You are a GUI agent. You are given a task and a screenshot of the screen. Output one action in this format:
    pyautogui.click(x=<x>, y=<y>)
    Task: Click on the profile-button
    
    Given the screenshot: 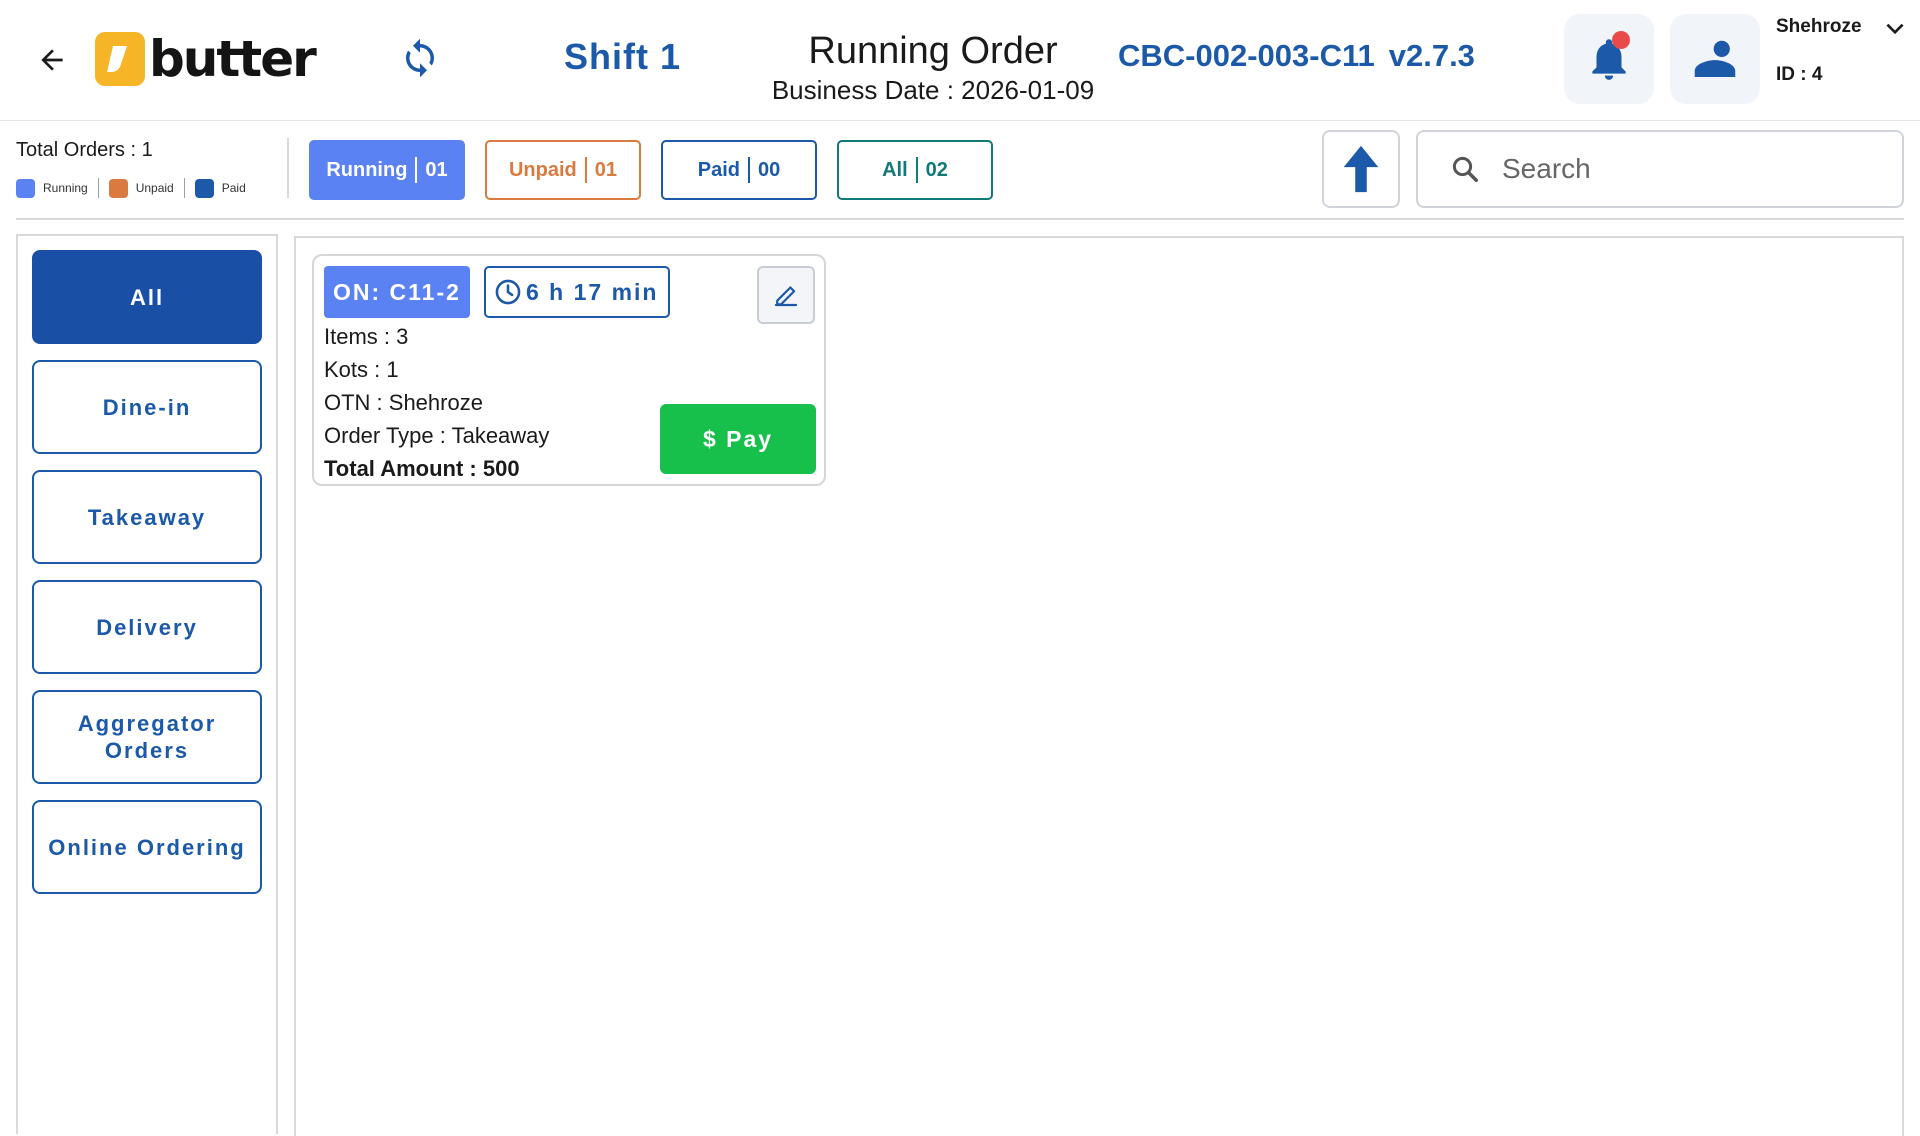 What is the action you would take?
    pyautogui.click(x=1715, y=59)
    